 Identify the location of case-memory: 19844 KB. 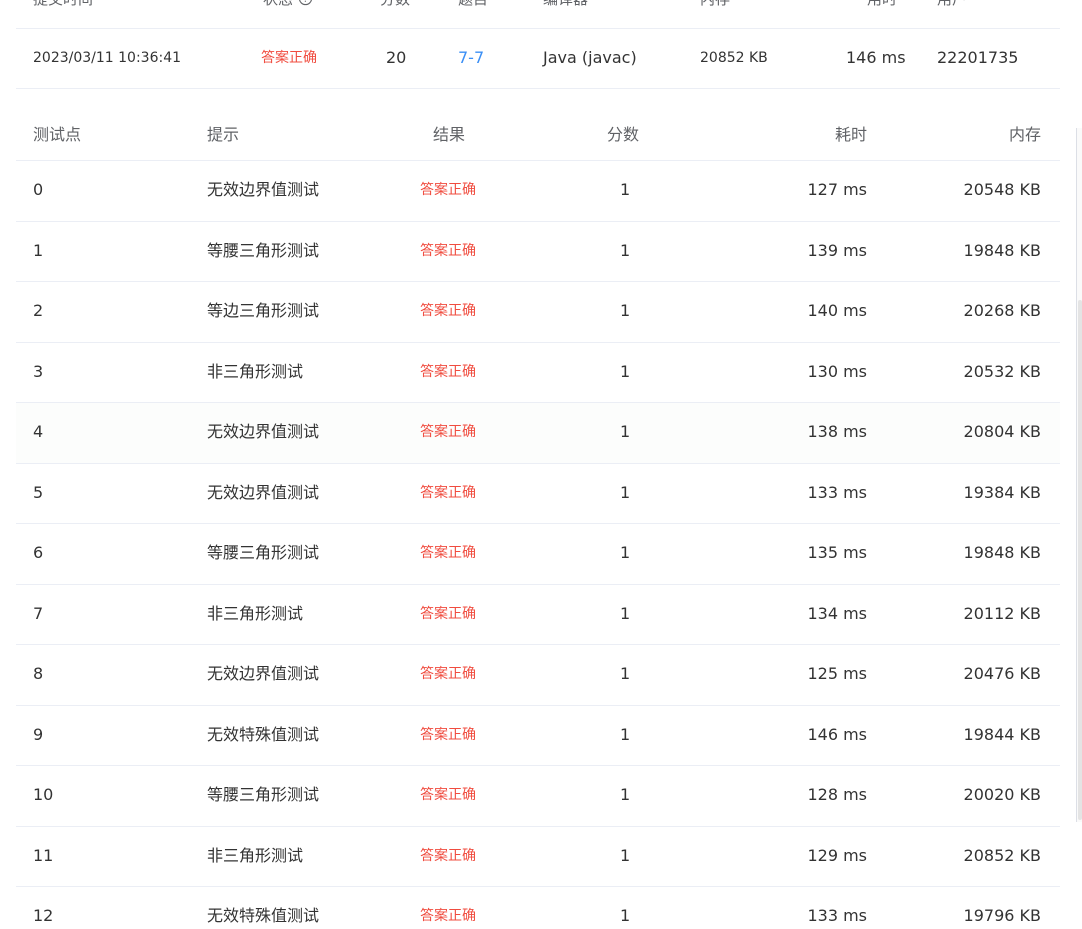
(1002, 734).